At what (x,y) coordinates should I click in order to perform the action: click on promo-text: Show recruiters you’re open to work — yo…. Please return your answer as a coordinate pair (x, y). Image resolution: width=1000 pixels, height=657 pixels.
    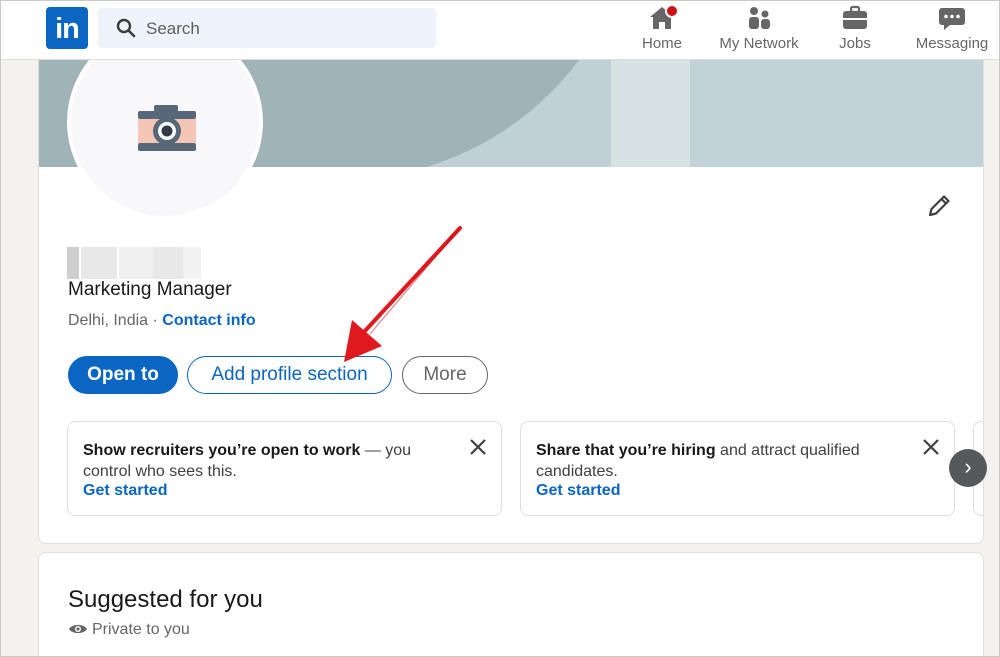
    Looking at the image, I should click on (268, 461).